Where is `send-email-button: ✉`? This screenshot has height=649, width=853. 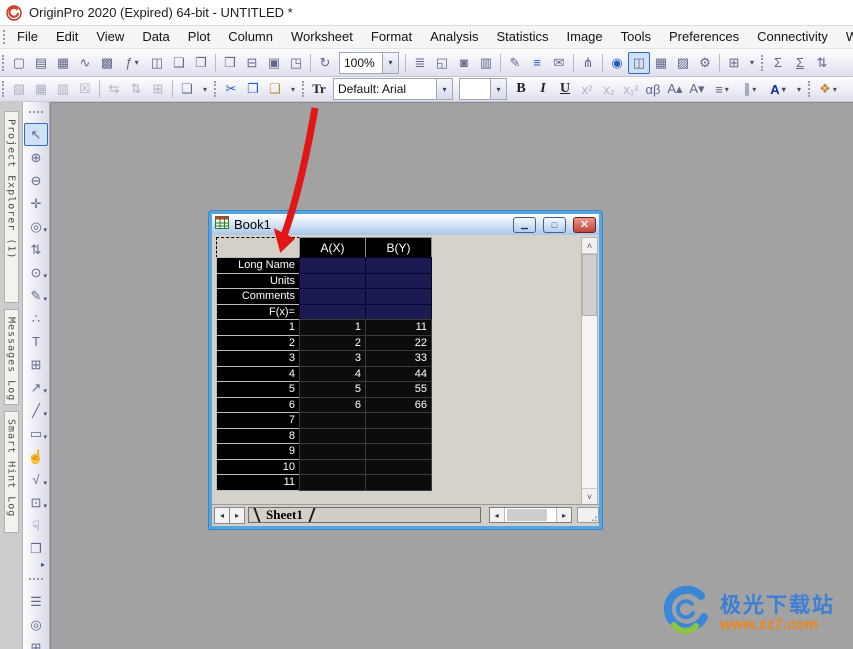 send-email-button: ✉ is located at coordinates (559, 63).